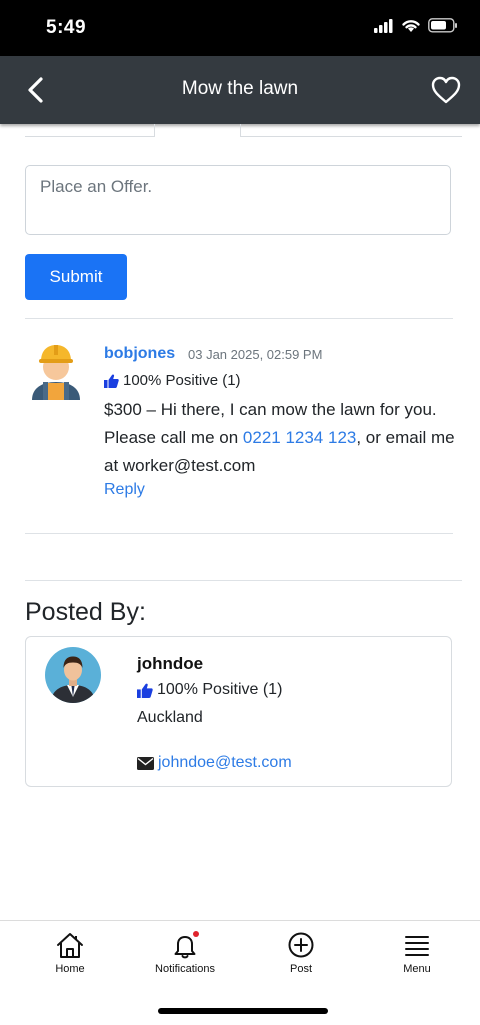 The width and height of the screenshot is (480, 1025). I want to click on poster-rating: 100% Positive (1), so click(209, 690).